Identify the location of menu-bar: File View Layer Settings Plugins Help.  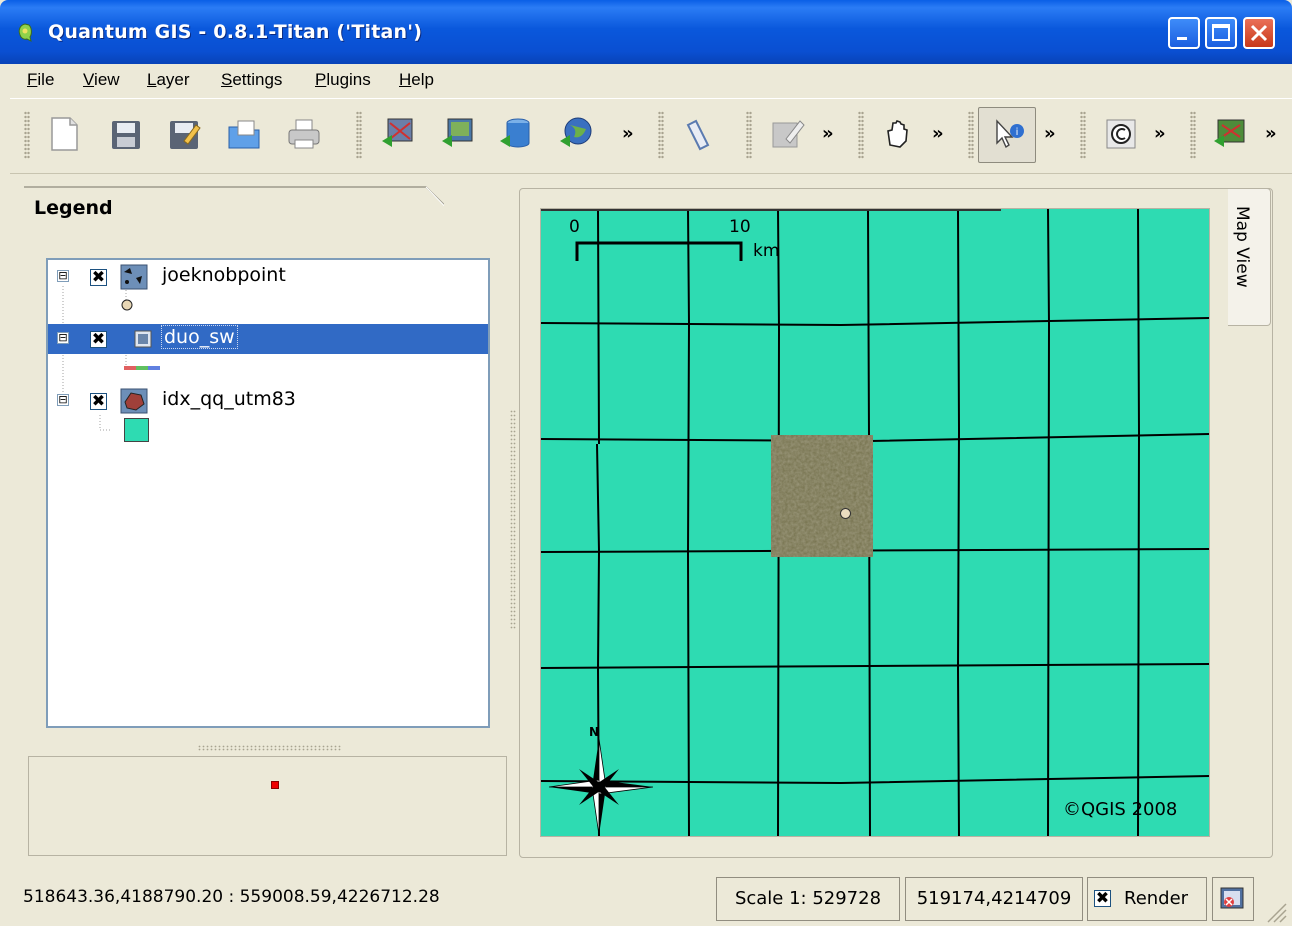
(646, 80).